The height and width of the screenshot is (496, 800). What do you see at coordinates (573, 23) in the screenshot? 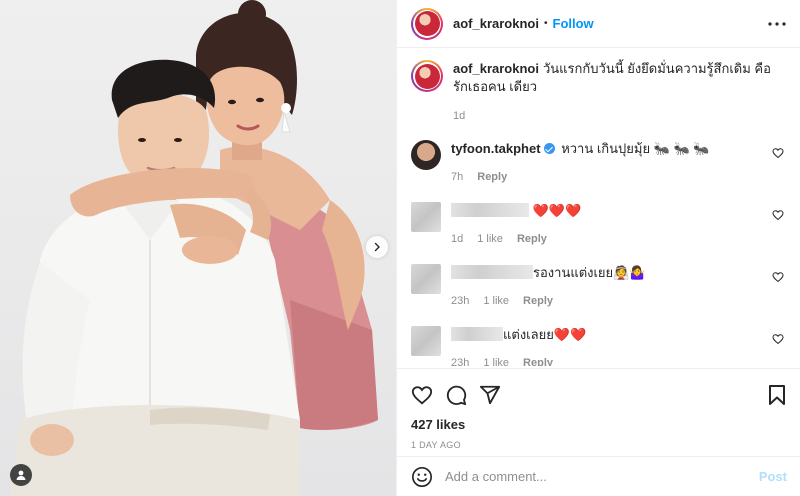
I see `follow-button: Follow` at bounding box center [573, 23].